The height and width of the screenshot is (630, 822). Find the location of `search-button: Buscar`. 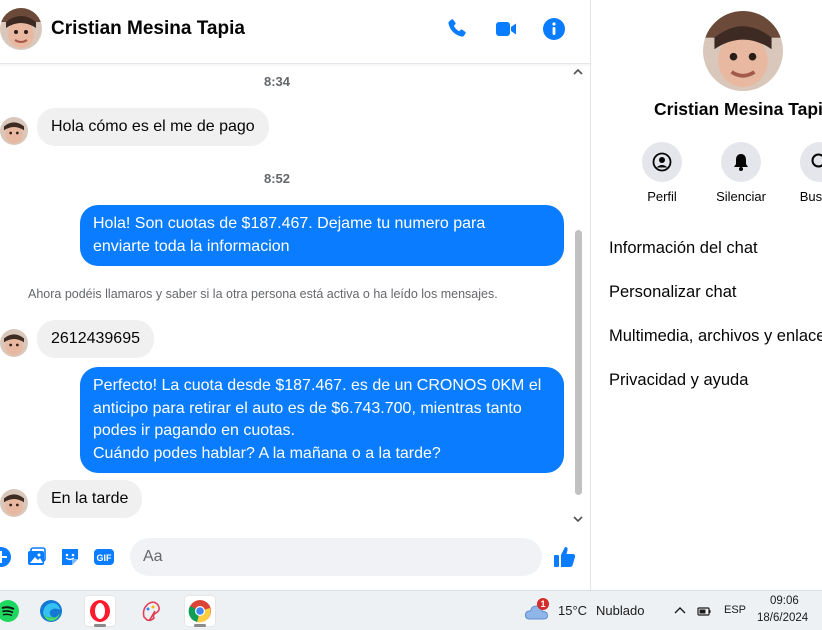

search-button: Buscar is located at coordinates (803, 173).